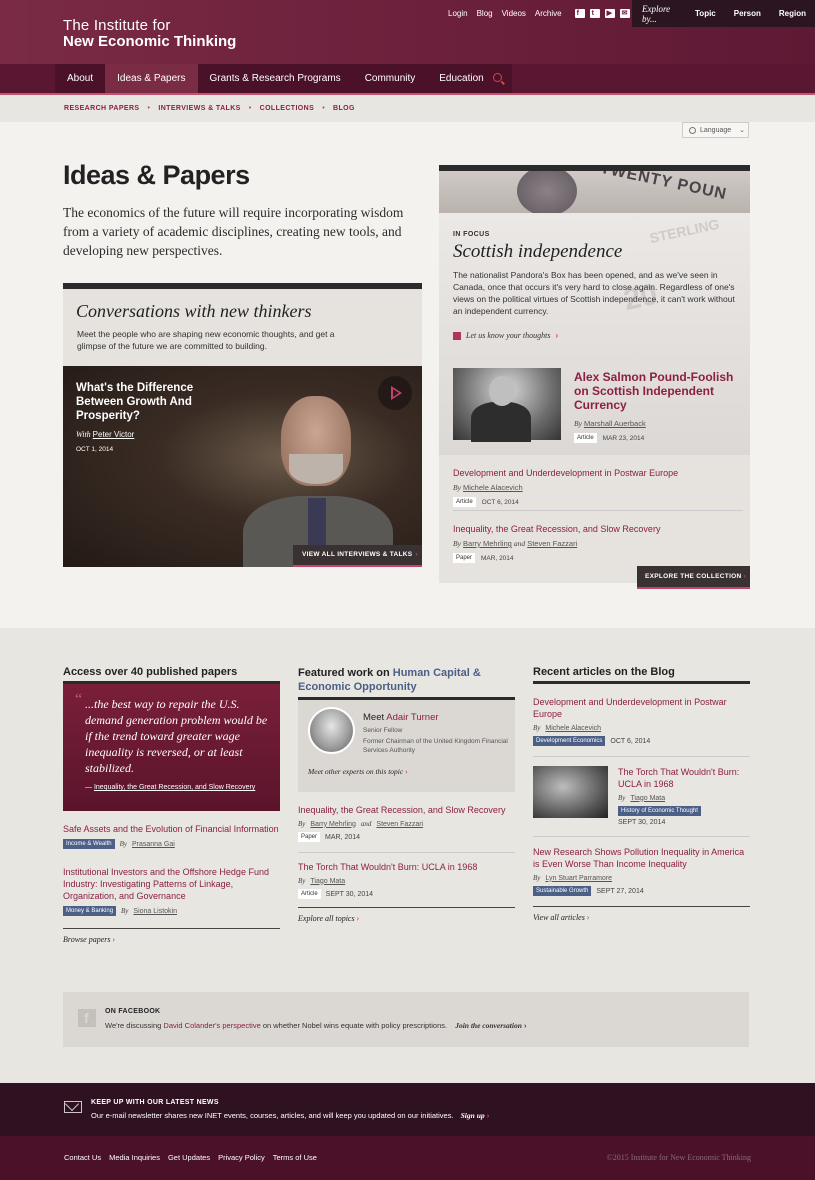 The width and height of the screenshot is (815, 1180). I want to click on subnav-collections: COLLECTIONS, so click(287, 108).